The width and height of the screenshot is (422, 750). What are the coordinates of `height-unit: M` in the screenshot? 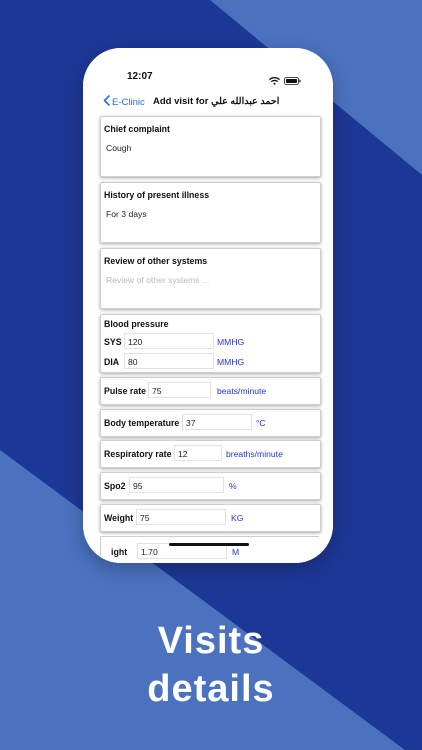 It's located at (236, 552).